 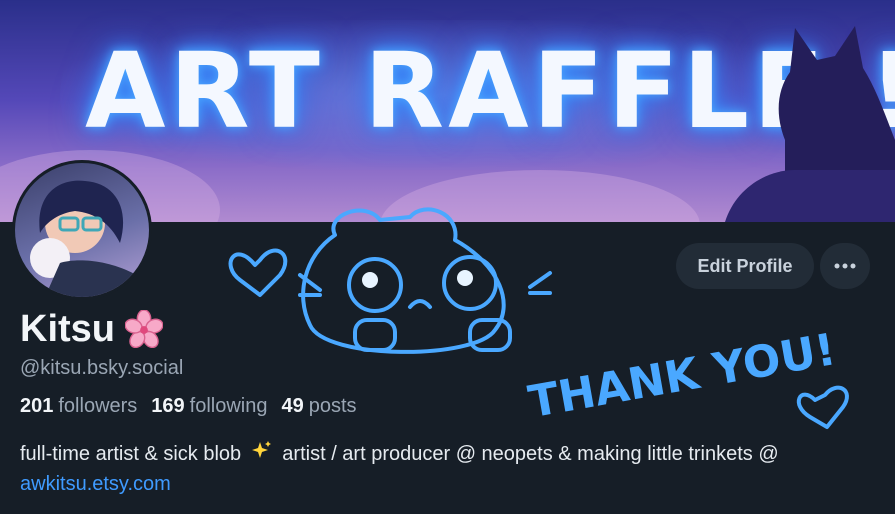 What do you see at coordinates (228, 406) in the screenshot?
I see `following-label: following` at bounding box center [228, 406].